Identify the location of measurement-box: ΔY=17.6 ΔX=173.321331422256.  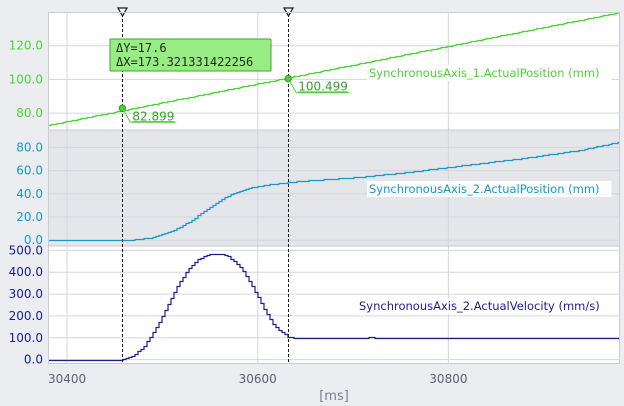
(190, 55).